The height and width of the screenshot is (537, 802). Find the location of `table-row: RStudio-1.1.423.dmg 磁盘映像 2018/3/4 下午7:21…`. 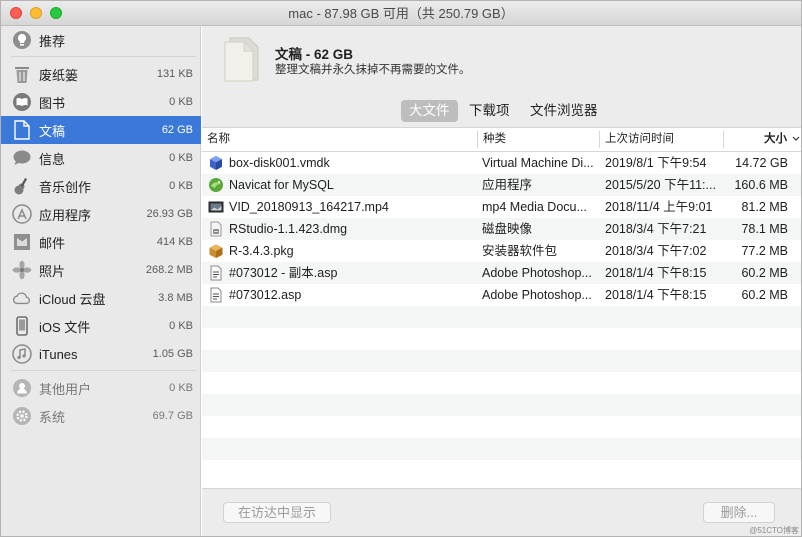

table-row: RStudio-1.1.423.dmg 磁盘映像 2018/3/4 下午7:21… is located at coordinates (501, 229).